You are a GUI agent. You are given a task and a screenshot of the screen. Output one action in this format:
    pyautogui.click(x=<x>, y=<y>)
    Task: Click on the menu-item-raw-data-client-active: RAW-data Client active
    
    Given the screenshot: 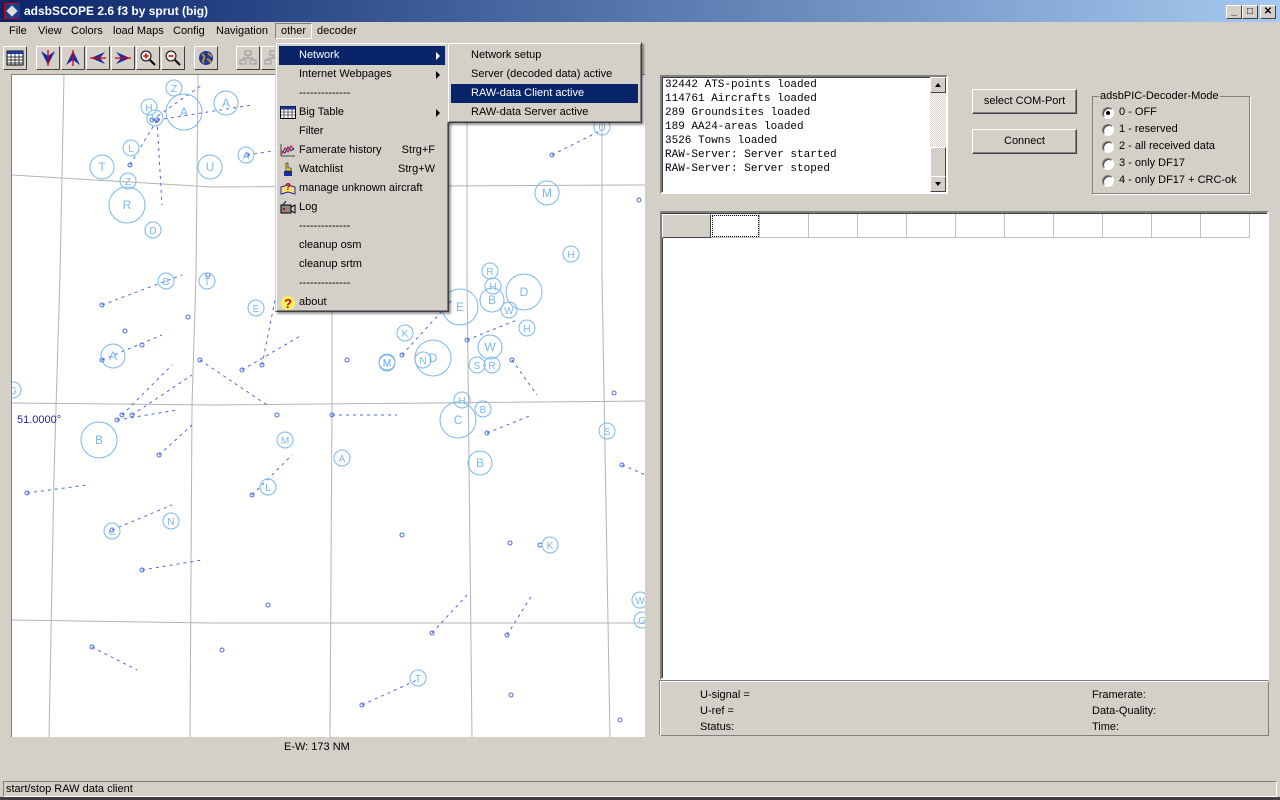 What is the action you would take?
    pyautogui.click(x=544, y=93)
    